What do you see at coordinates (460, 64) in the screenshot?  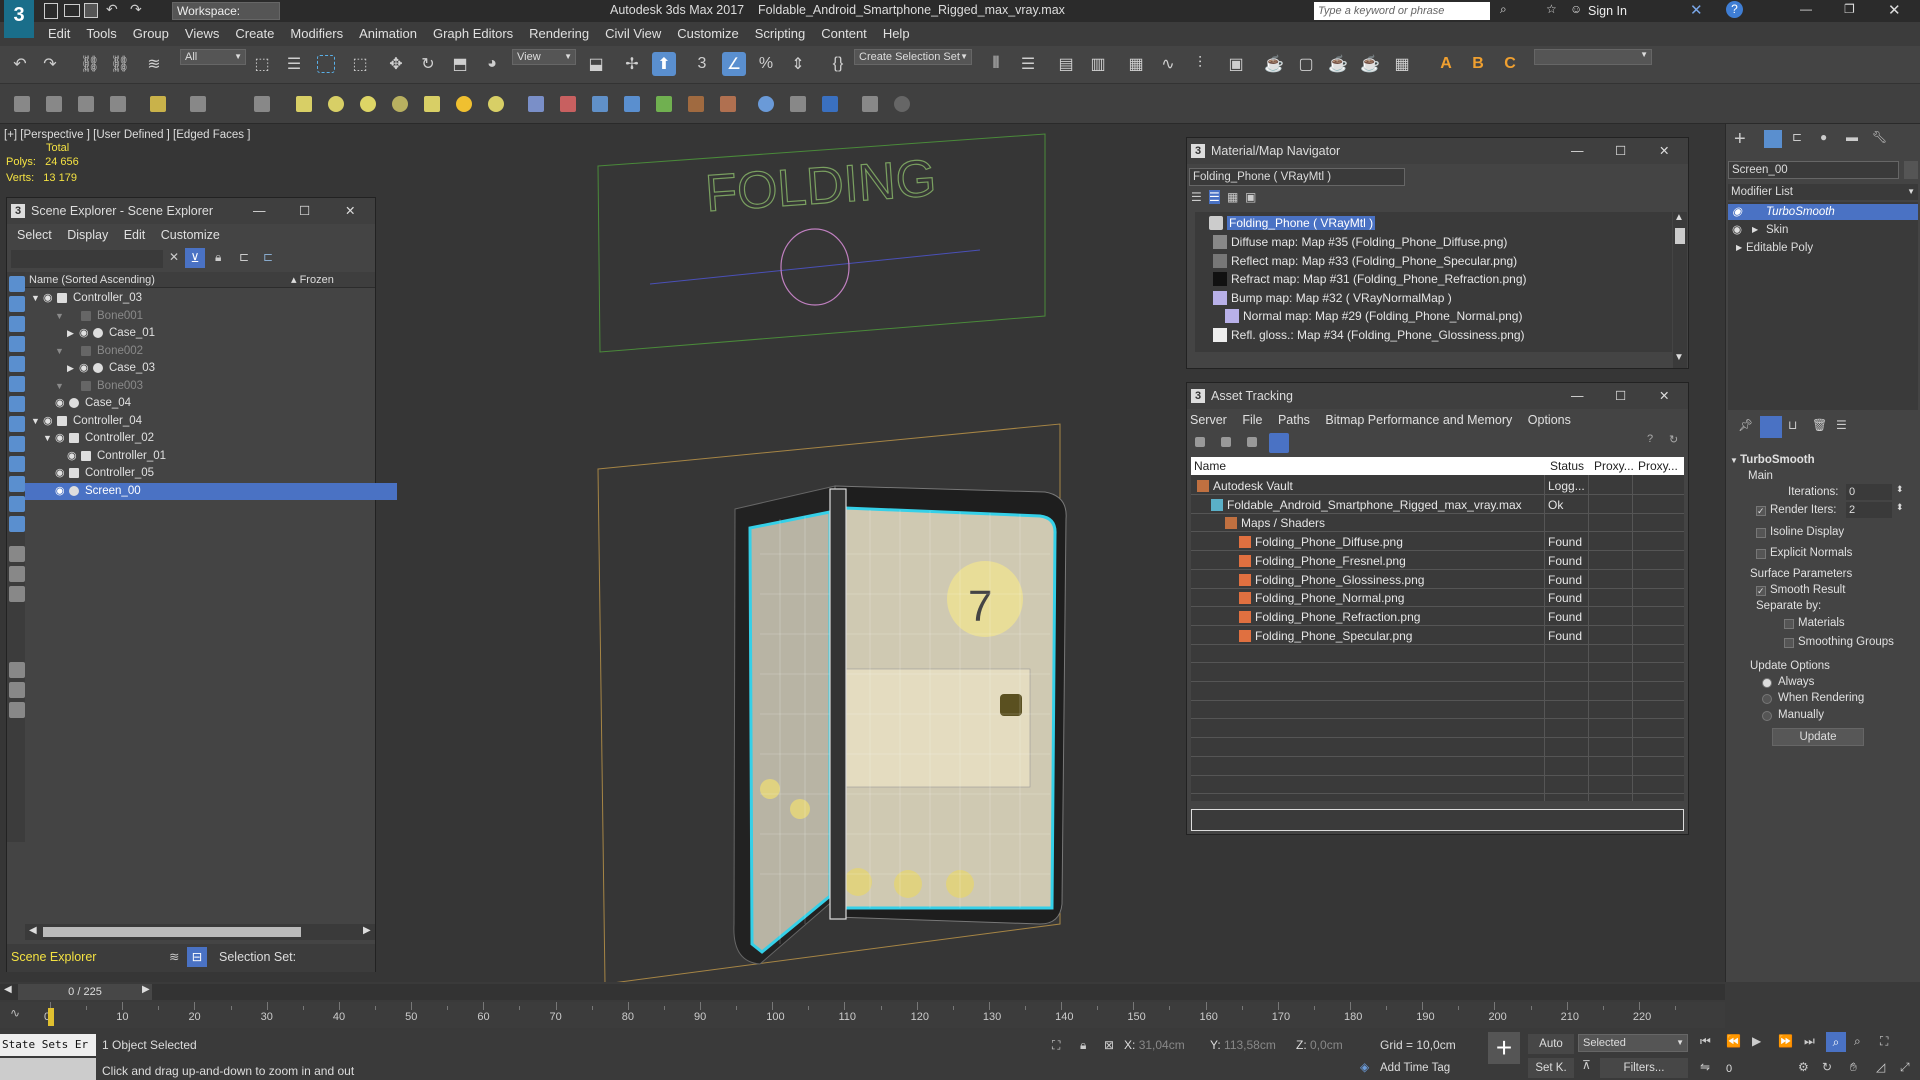 I see `scale-icon: ⬒` at bounding box center [460, 64].